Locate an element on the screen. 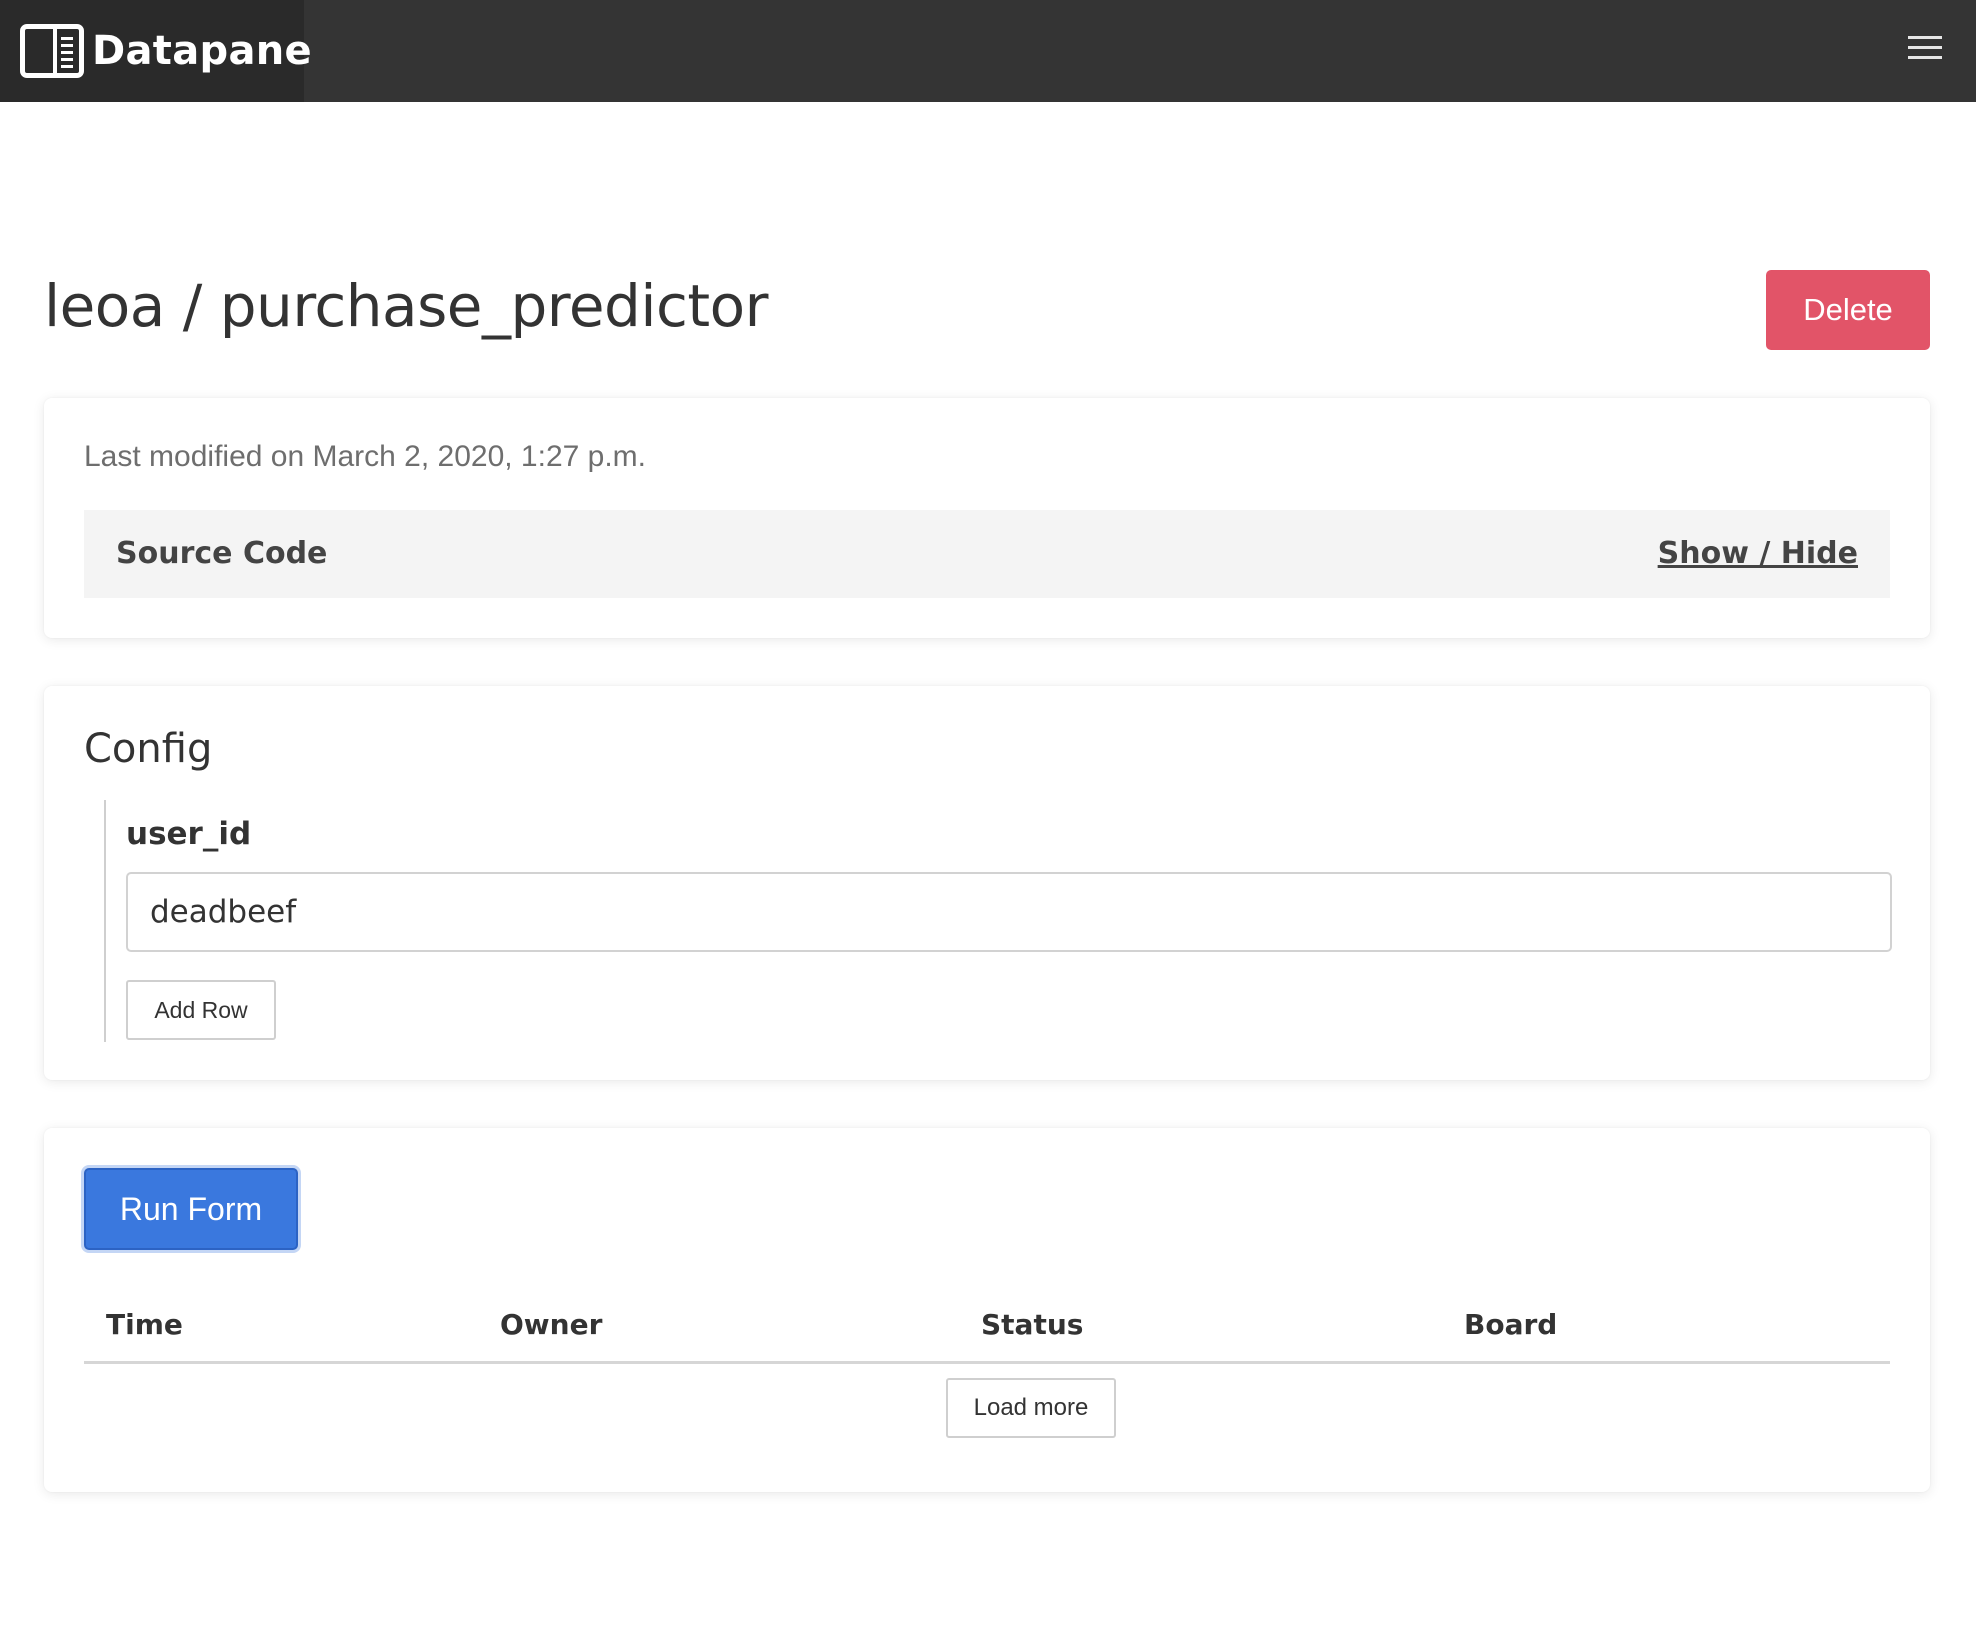 The width and height of the screenshot is (1976, 1640). run-form-button: Run Form is located at coordinates (191, 1209).